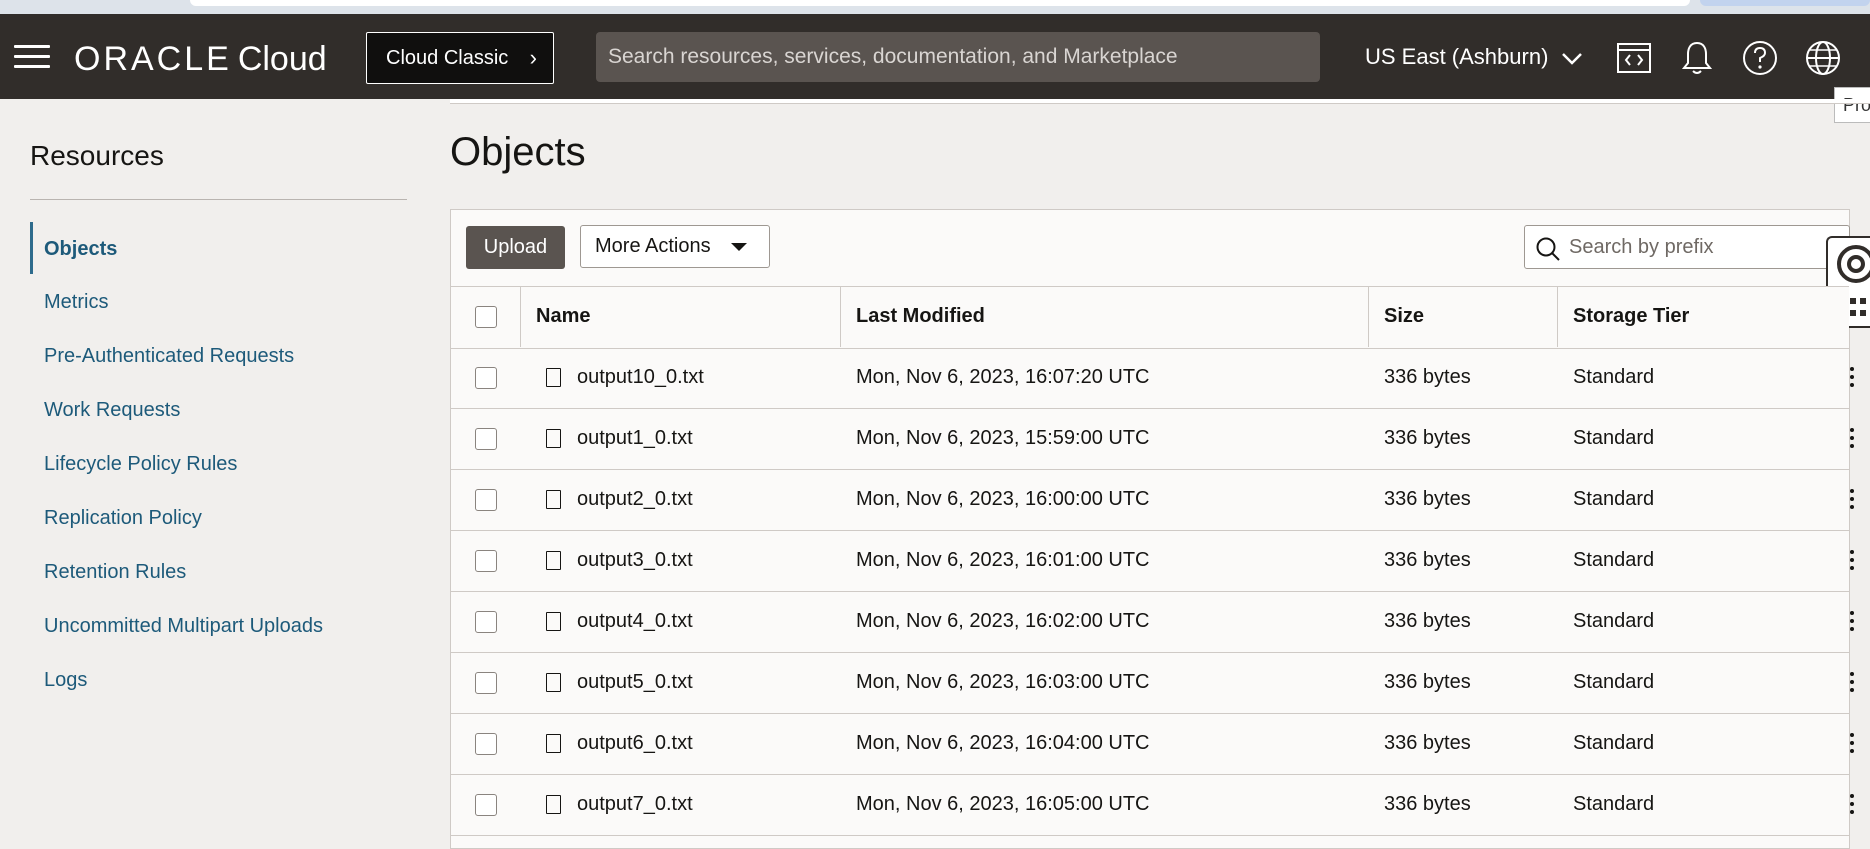 The width and height of the screenshot is (1870, 849). I want to click on lifebuoy-icon, so click(1853, 264).